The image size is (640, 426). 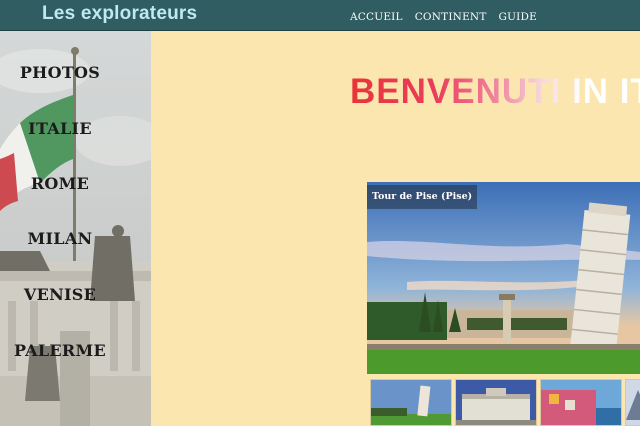 What do you see at coordinates (320, 15) in the screenshot?
I see `top-navbar: Les explorateurs ACCUEIL CONTINENT GUIDE` at bounding box center [320, 15].